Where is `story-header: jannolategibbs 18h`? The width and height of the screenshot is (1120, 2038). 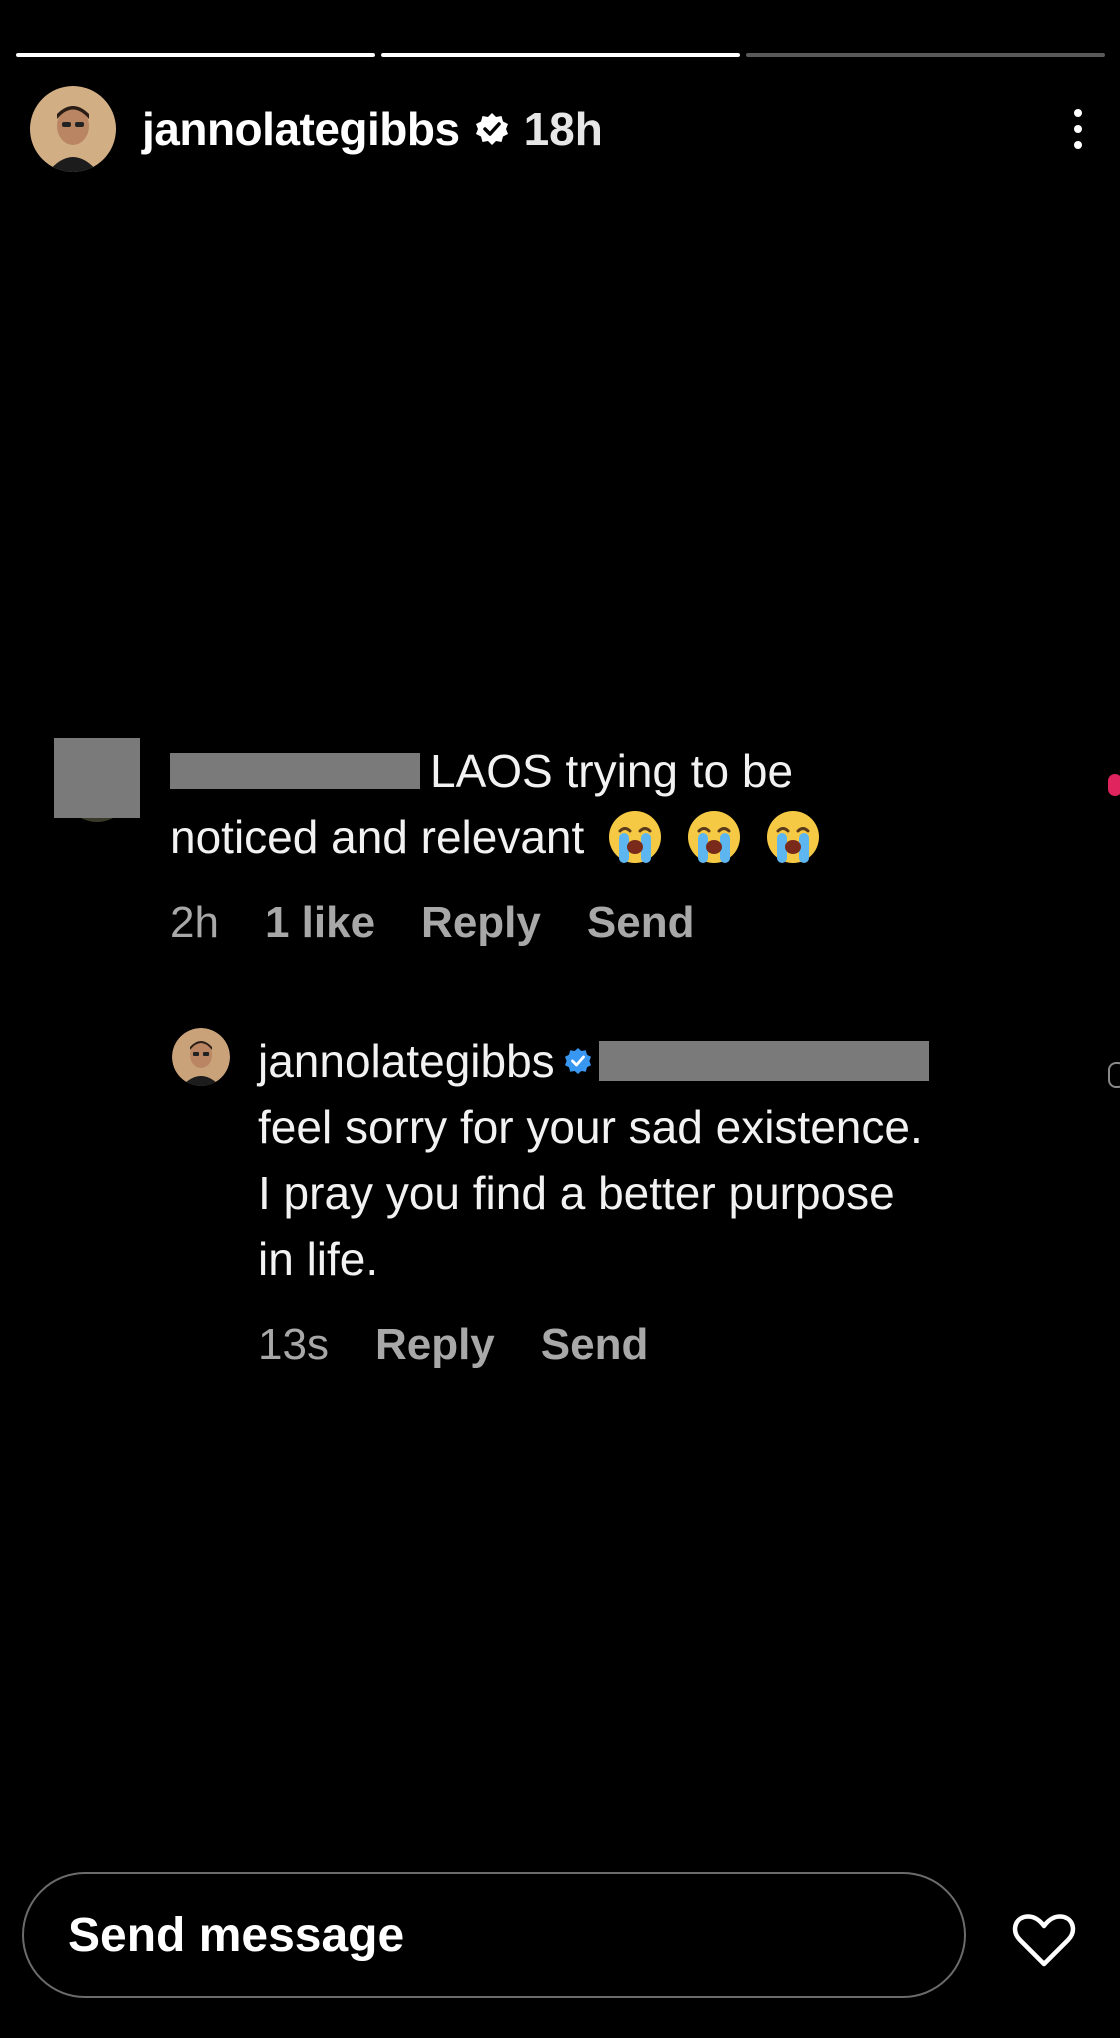
story-header: jannolategibbs 18h is located at coordinates (560, 129).